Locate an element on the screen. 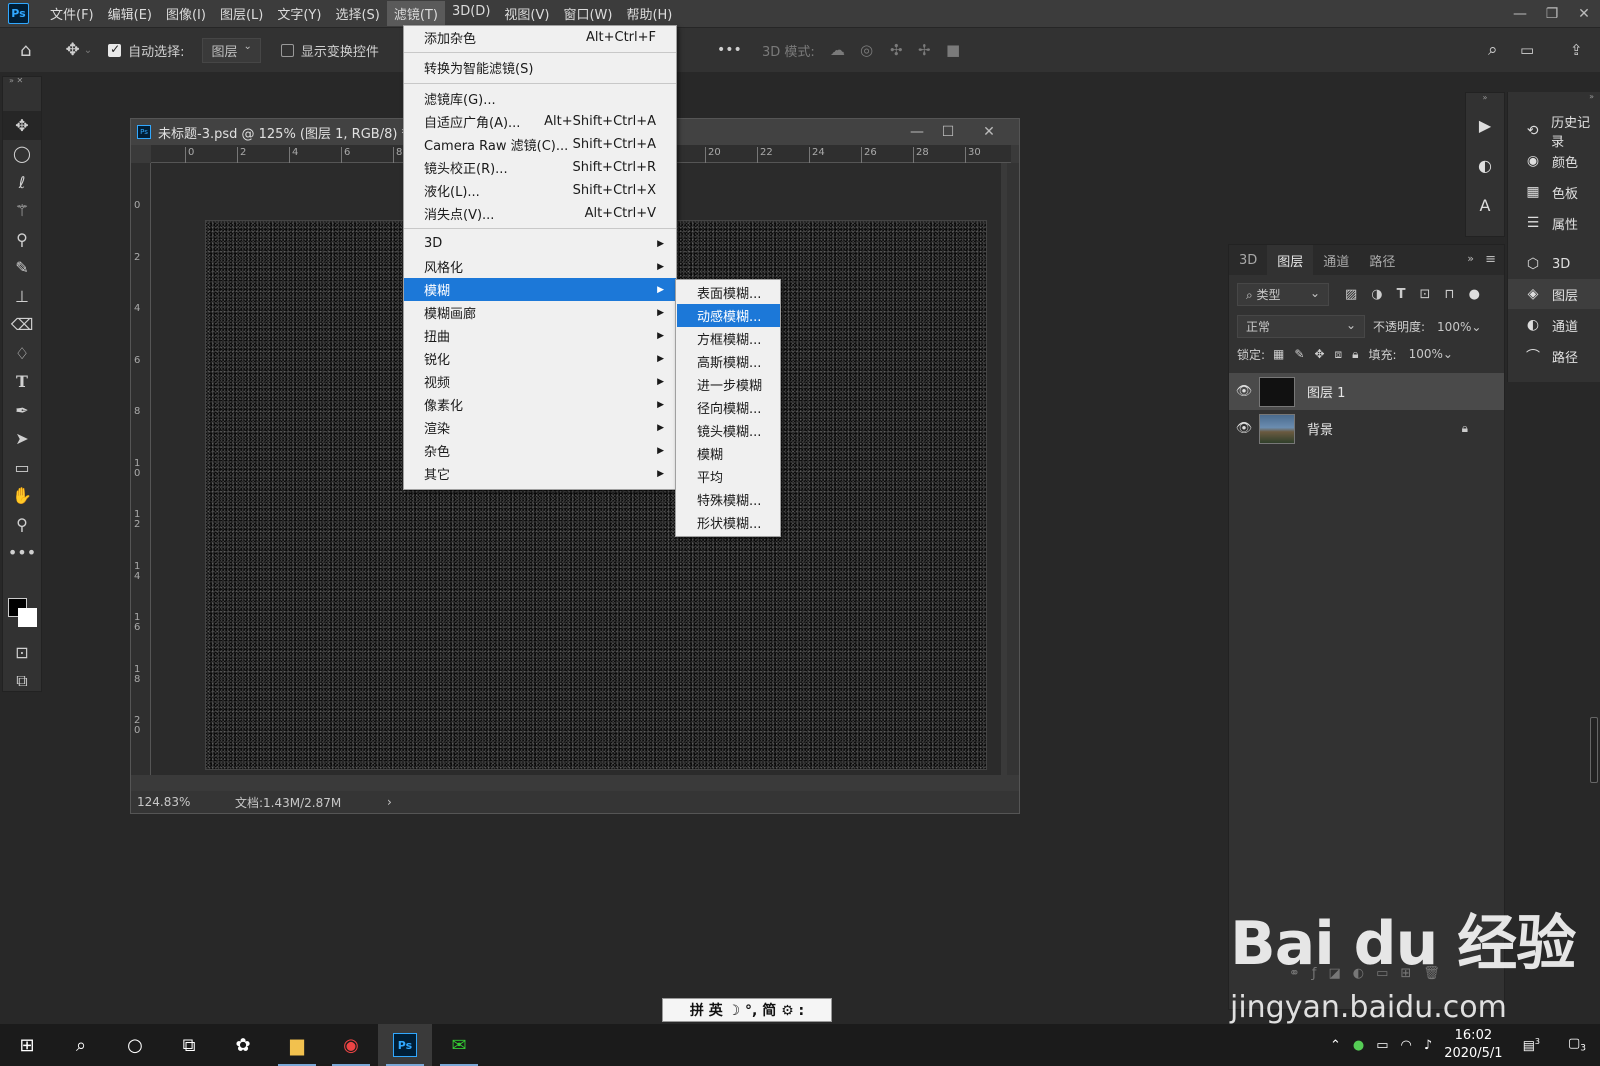 Image resolution: width=1600 pixels, height=1066 pixels. expand-icon: » is located at coordinates (1470, 258).